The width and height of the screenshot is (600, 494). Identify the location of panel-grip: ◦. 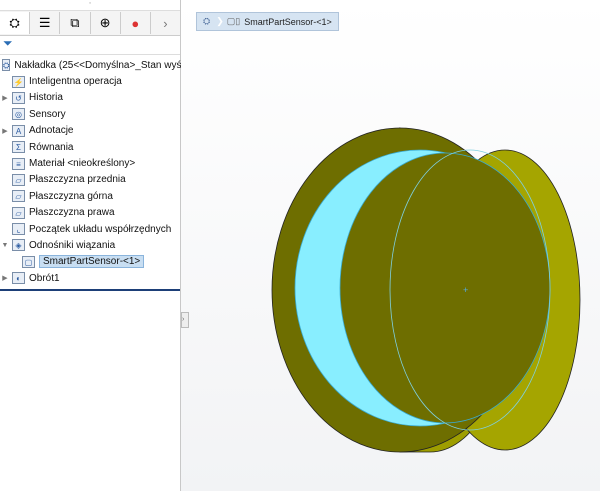
(90, 5).